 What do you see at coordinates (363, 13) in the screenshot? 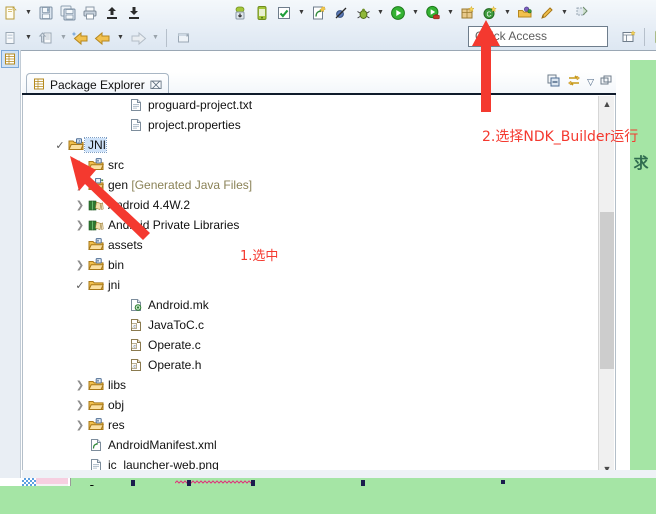
I see `debug-icon` at bounding box center [363, 13].